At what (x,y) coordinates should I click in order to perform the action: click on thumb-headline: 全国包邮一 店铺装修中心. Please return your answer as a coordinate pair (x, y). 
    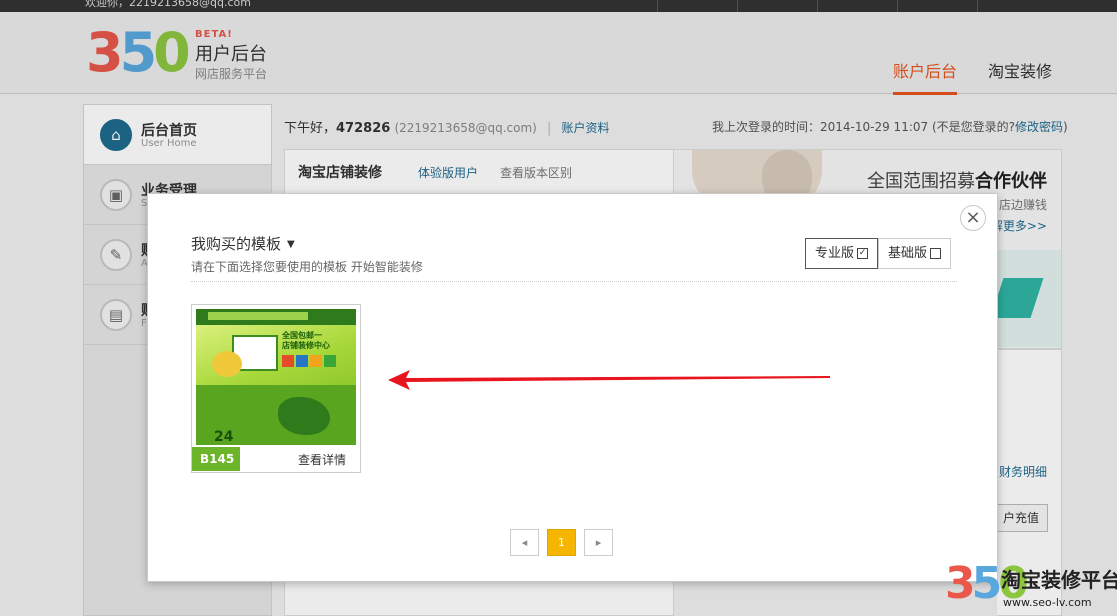
    Looking at the image, I should click on (306, 341).